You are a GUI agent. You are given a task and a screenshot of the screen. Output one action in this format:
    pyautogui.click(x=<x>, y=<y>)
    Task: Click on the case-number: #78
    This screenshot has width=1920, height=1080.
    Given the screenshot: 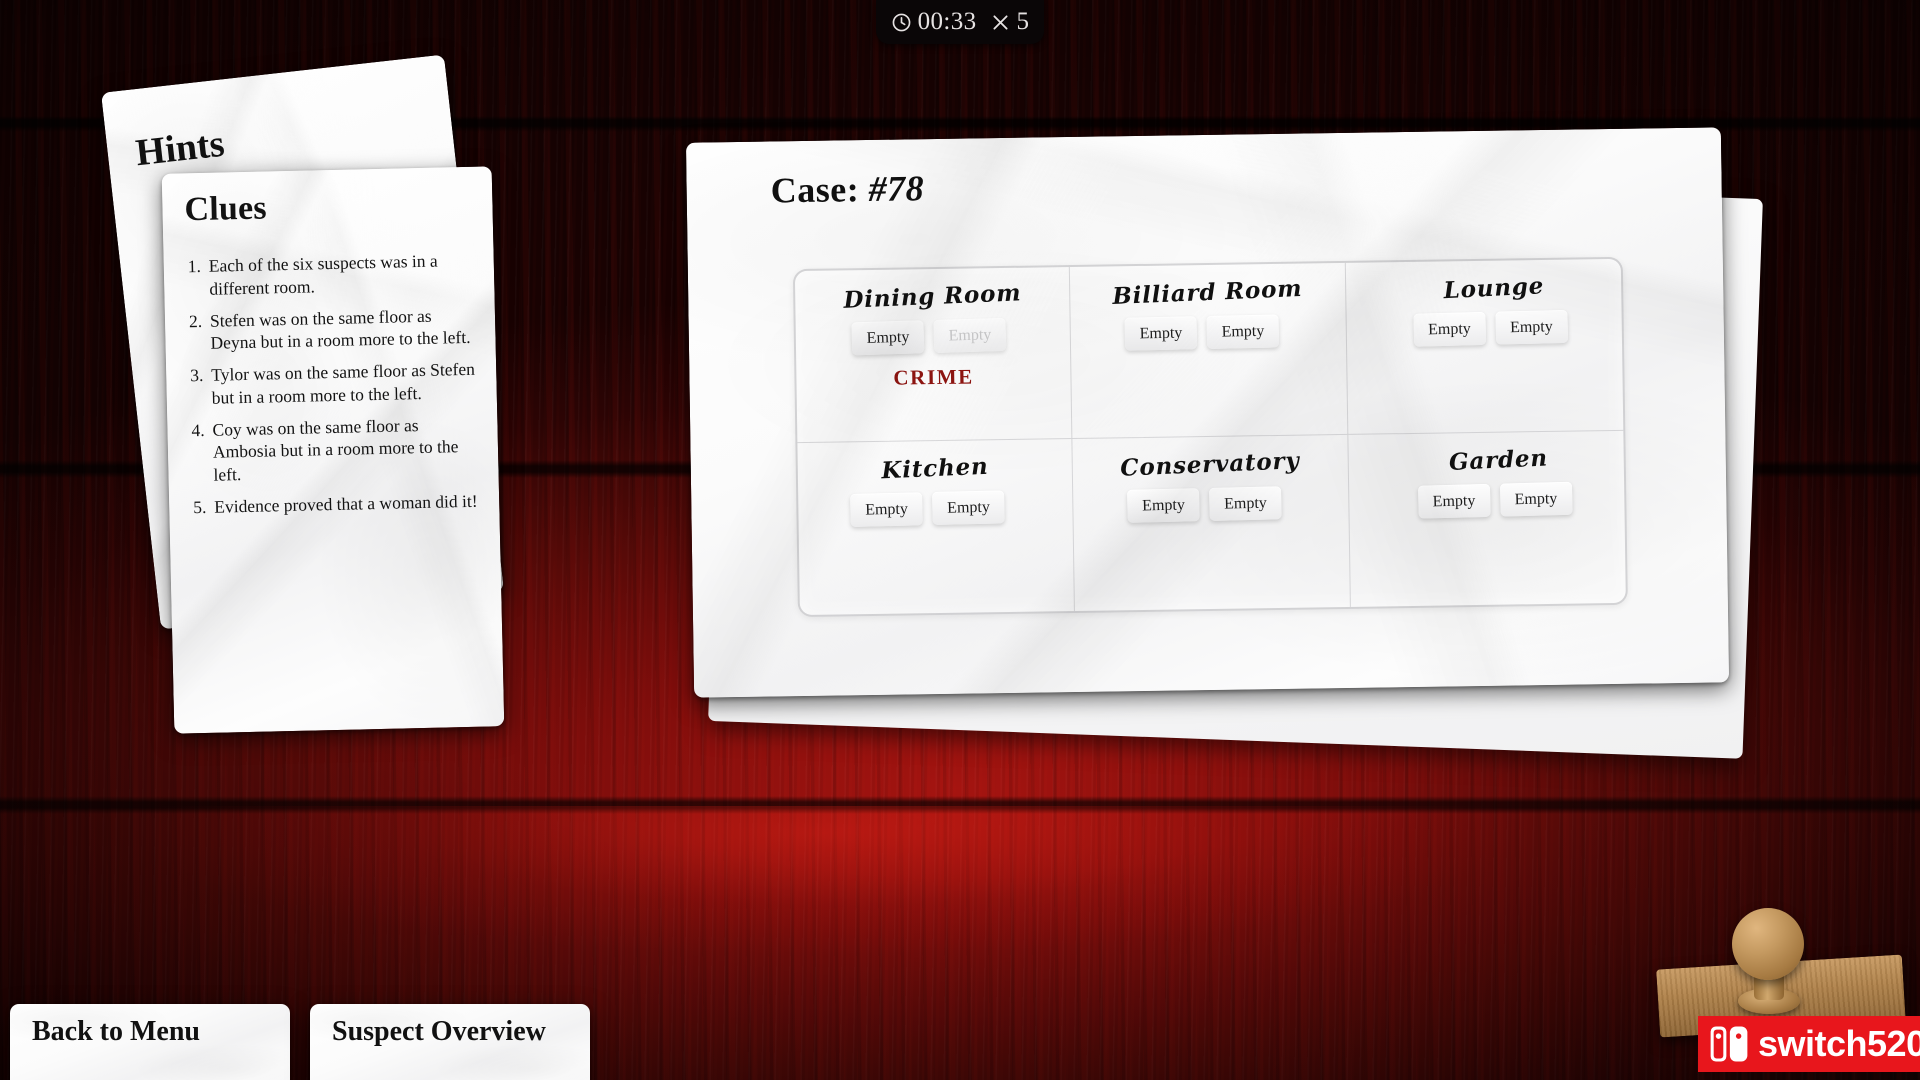 What is the action you would take?
    pyautogui.click(x=896, y=189)
    